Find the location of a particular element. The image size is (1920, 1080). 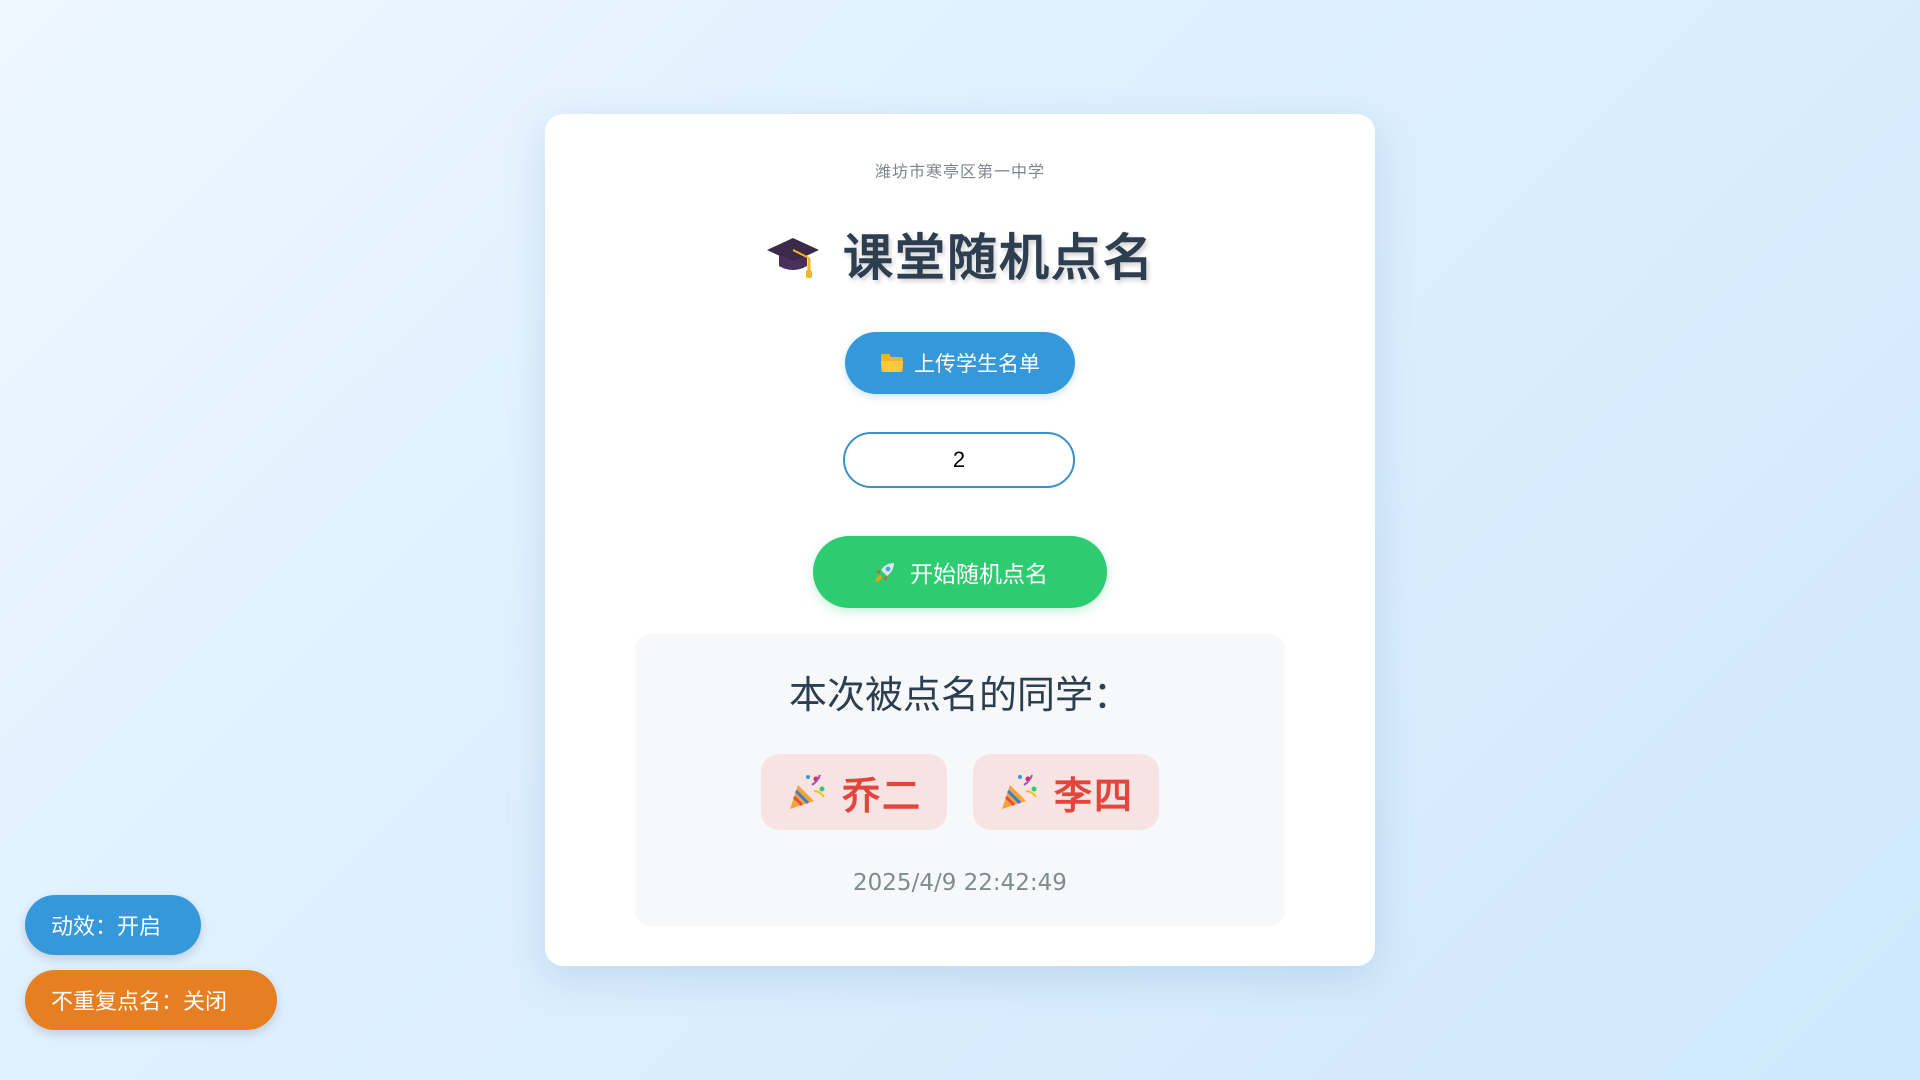

result-panel: 本次被点名的同学： 乔二 李四 2025/4/9 22:42:49 is located at coordinates (960, 780).